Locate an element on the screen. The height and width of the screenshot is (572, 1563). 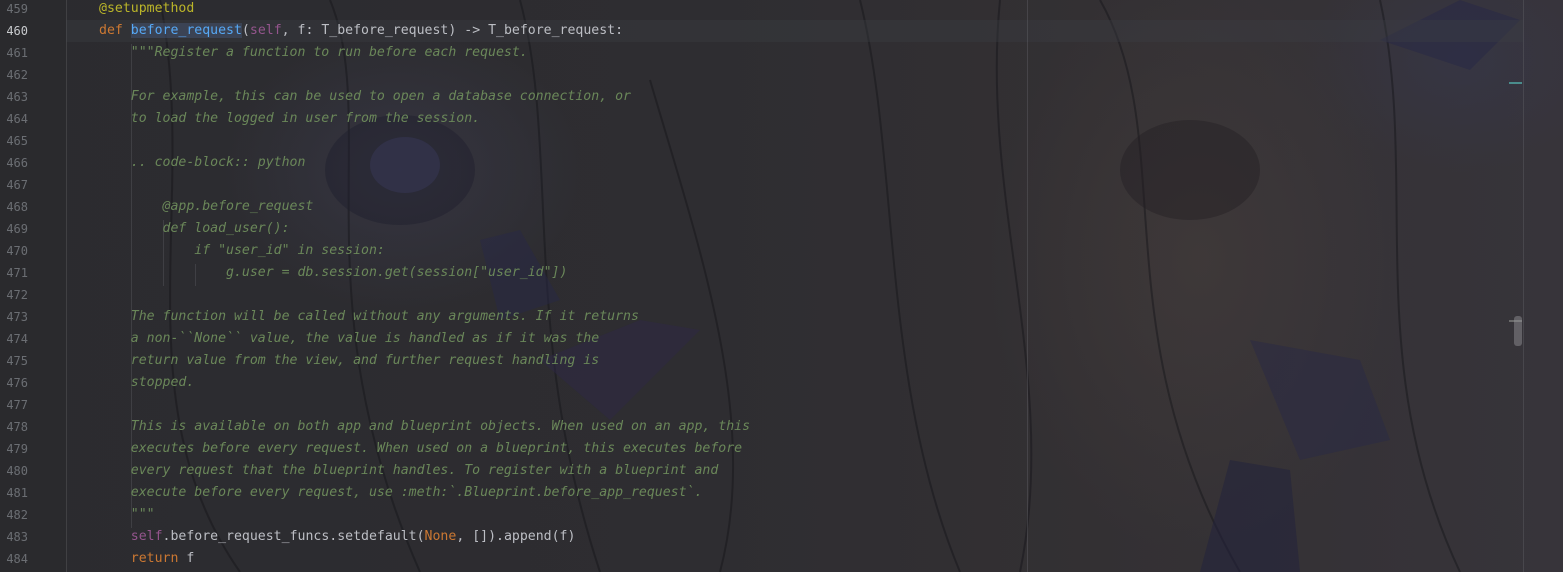
code-line: """ is located at coordinates (127, 515).